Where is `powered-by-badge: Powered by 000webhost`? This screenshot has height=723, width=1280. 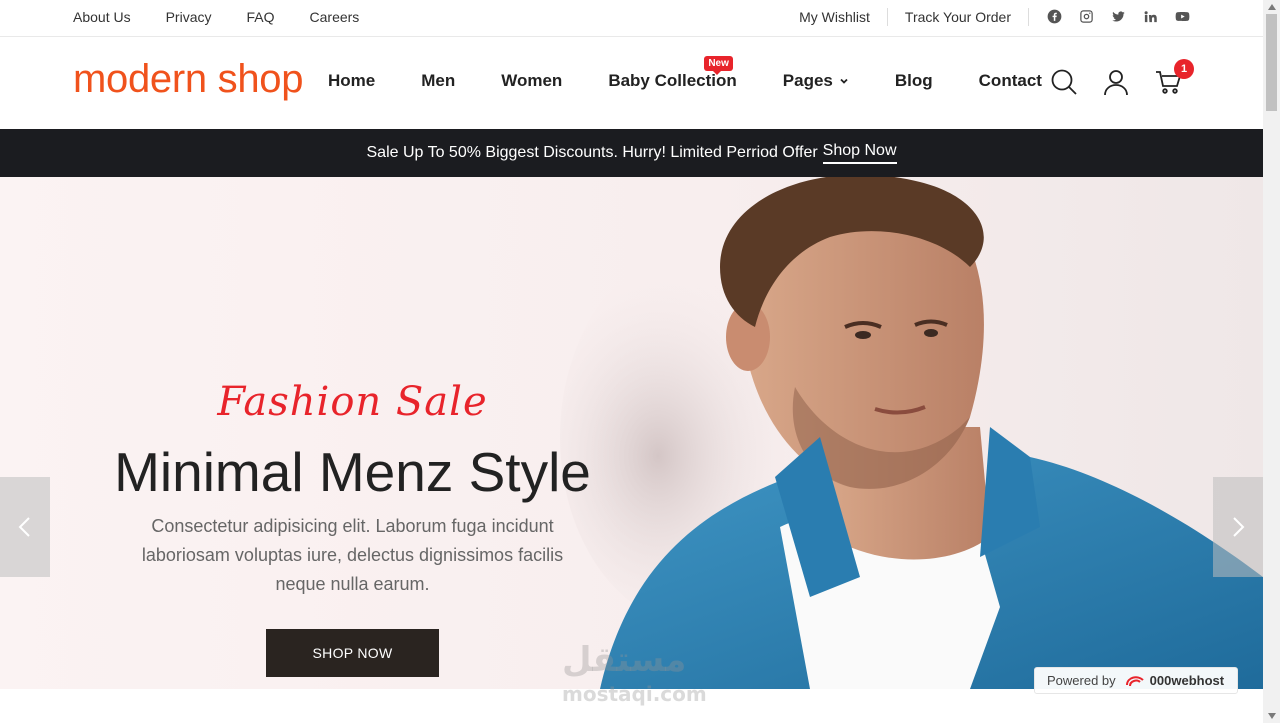
powered-by-badge: Powered by 000webhost is located at coordinates (1136, 680).